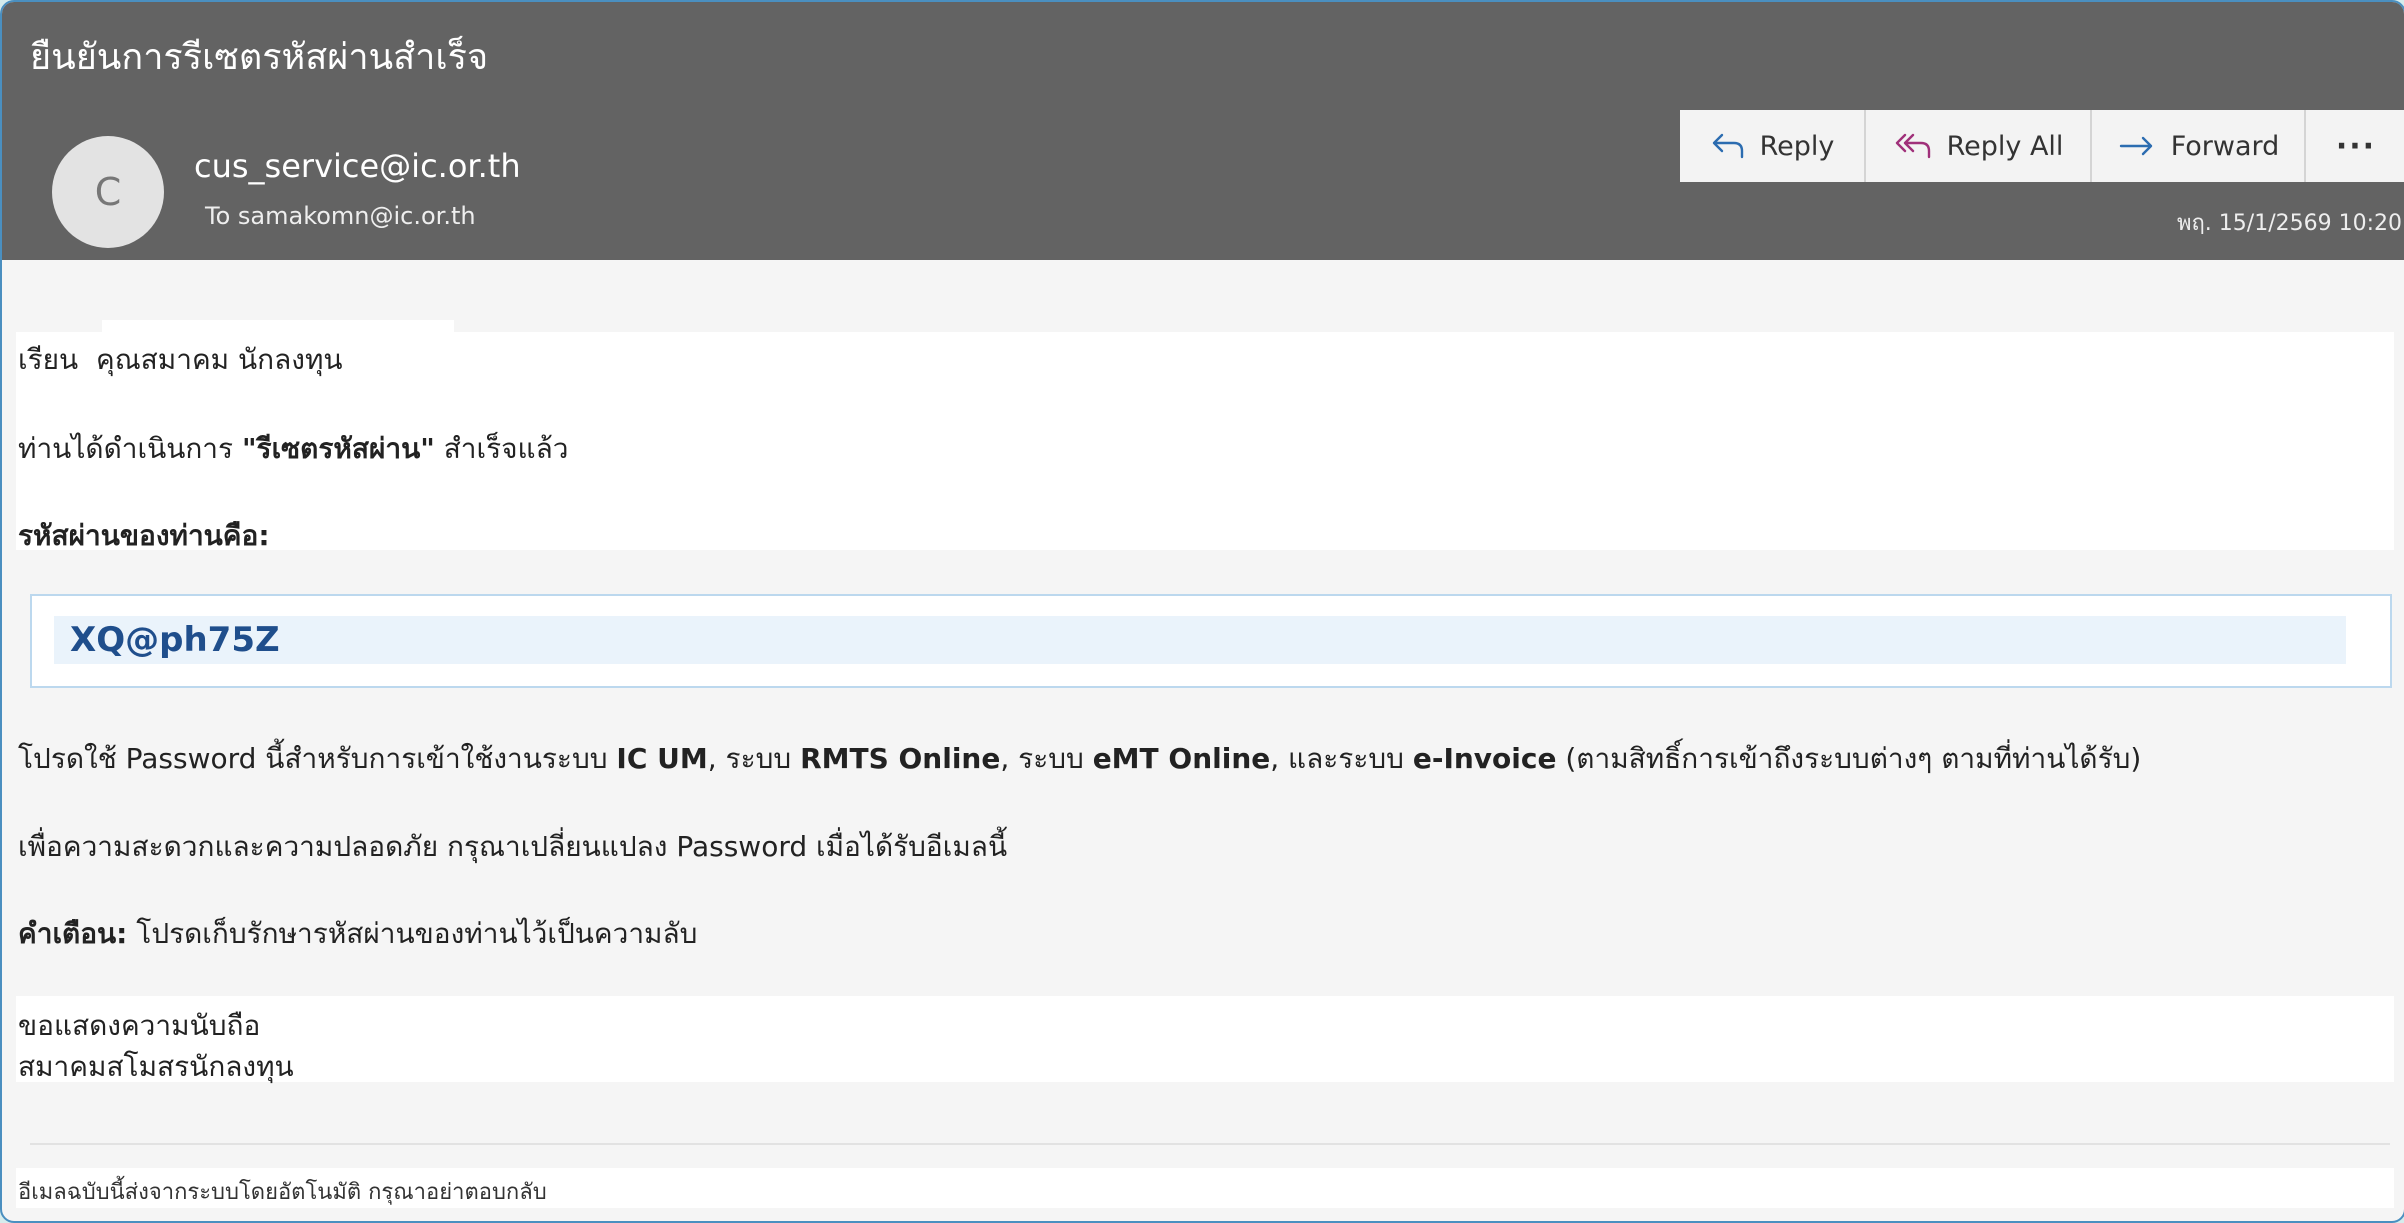 Image resolution: width=2404 pixels, height=1223 pixels. What do you see at coordinates (1210, 1144) in the screenshot?
I see `footer-divider` at bounding box center [1210, 1144].